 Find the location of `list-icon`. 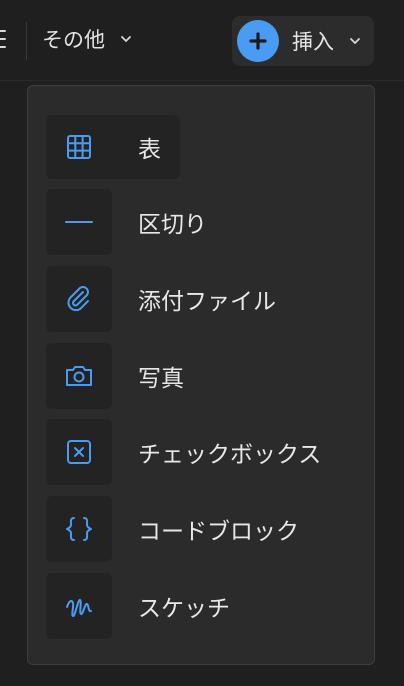

list-icon is located at coordinates (5, 39).